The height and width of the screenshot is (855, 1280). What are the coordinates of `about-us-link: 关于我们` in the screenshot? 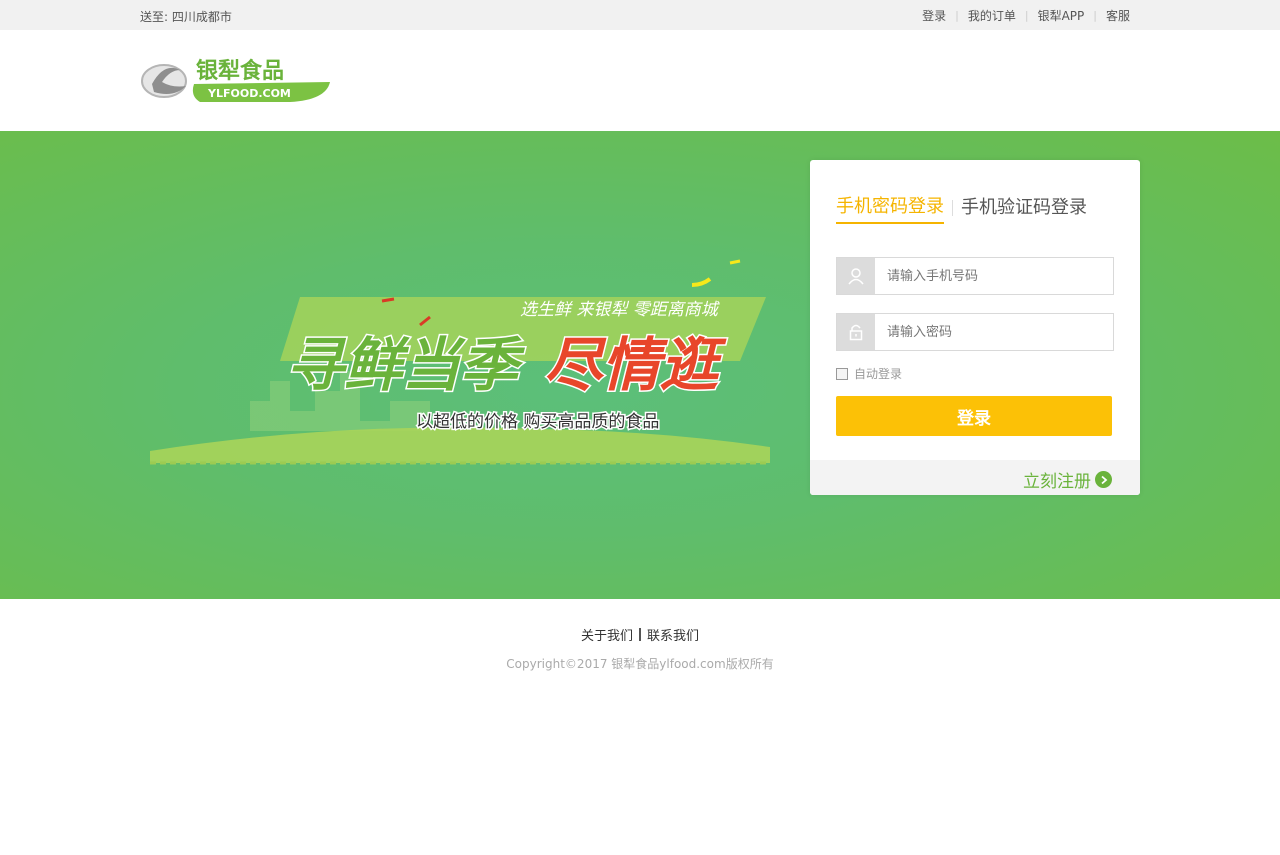 It's located at (607, 636).